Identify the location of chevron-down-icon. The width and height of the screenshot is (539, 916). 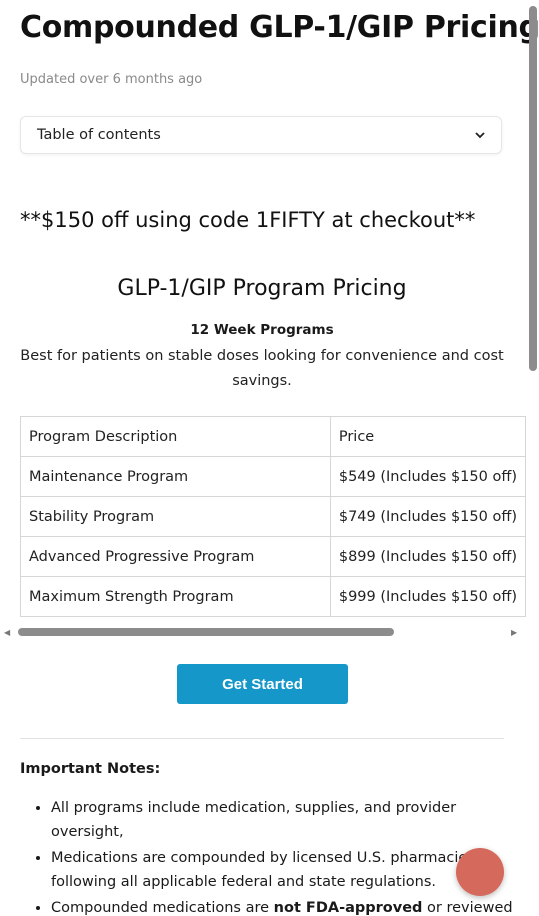
(480, 135).